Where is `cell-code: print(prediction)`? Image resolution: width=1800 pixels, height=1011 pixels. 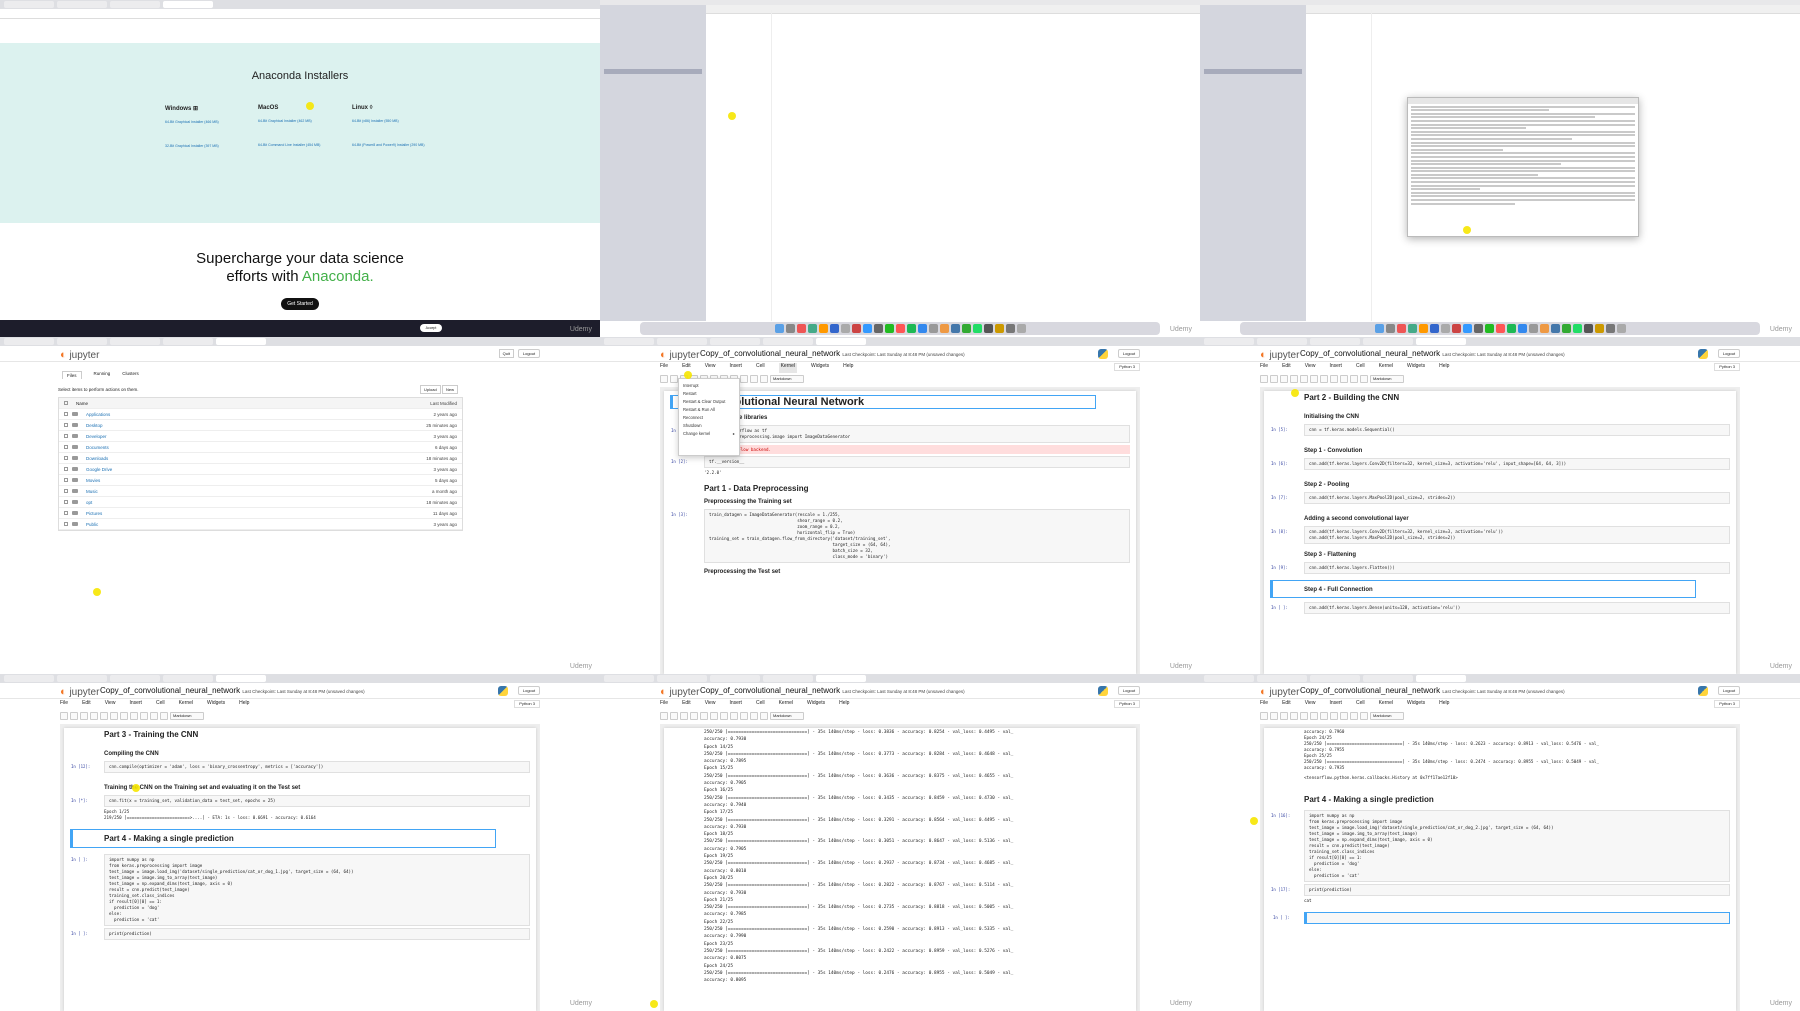 cell-code: print(prediction) is located at coordinates (1330, 889).